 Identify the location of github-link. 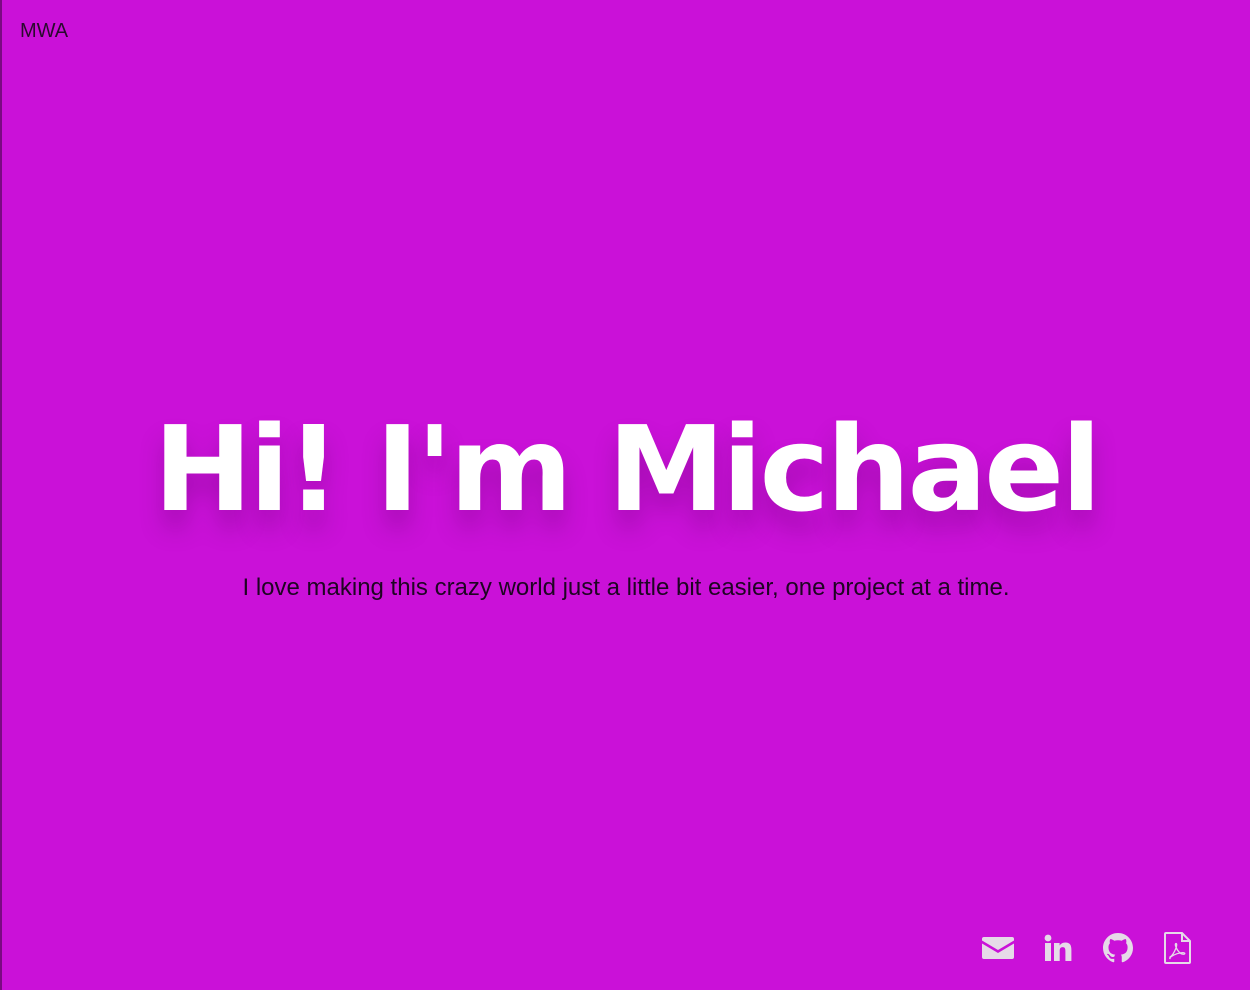
(1118, 948).